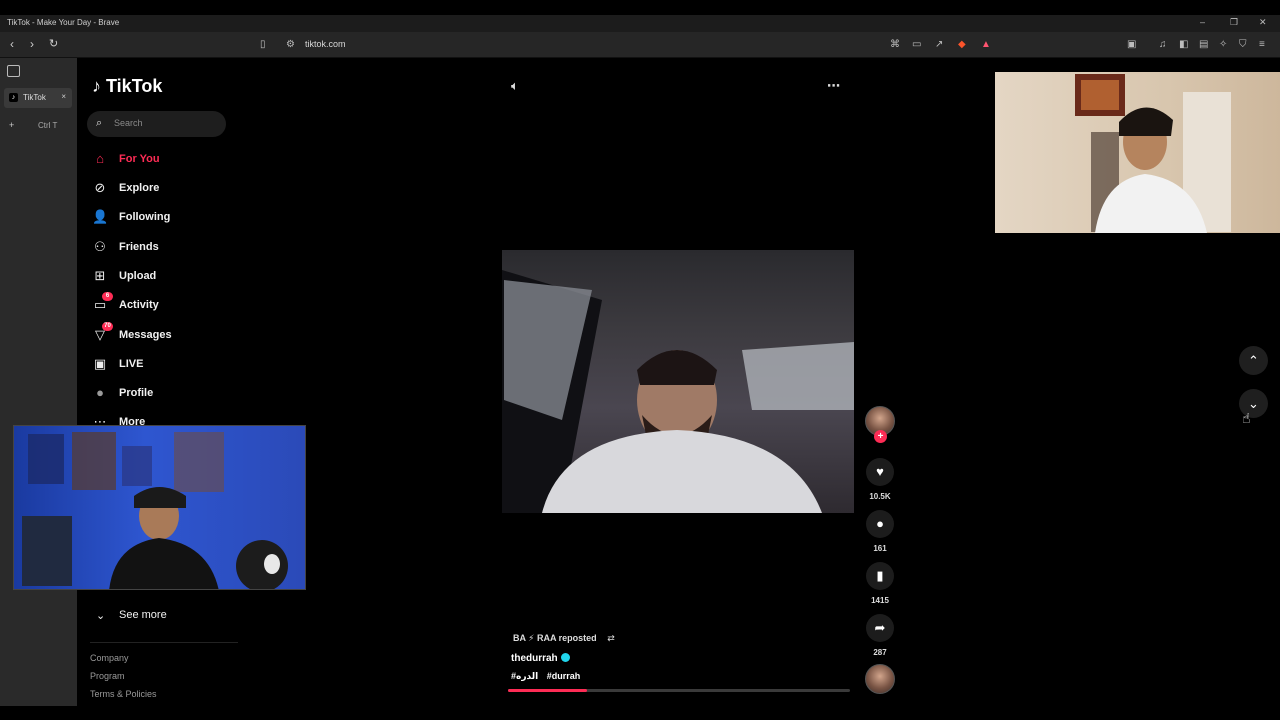  I want to click on menu-icon: ≡, so click(1262, 44).